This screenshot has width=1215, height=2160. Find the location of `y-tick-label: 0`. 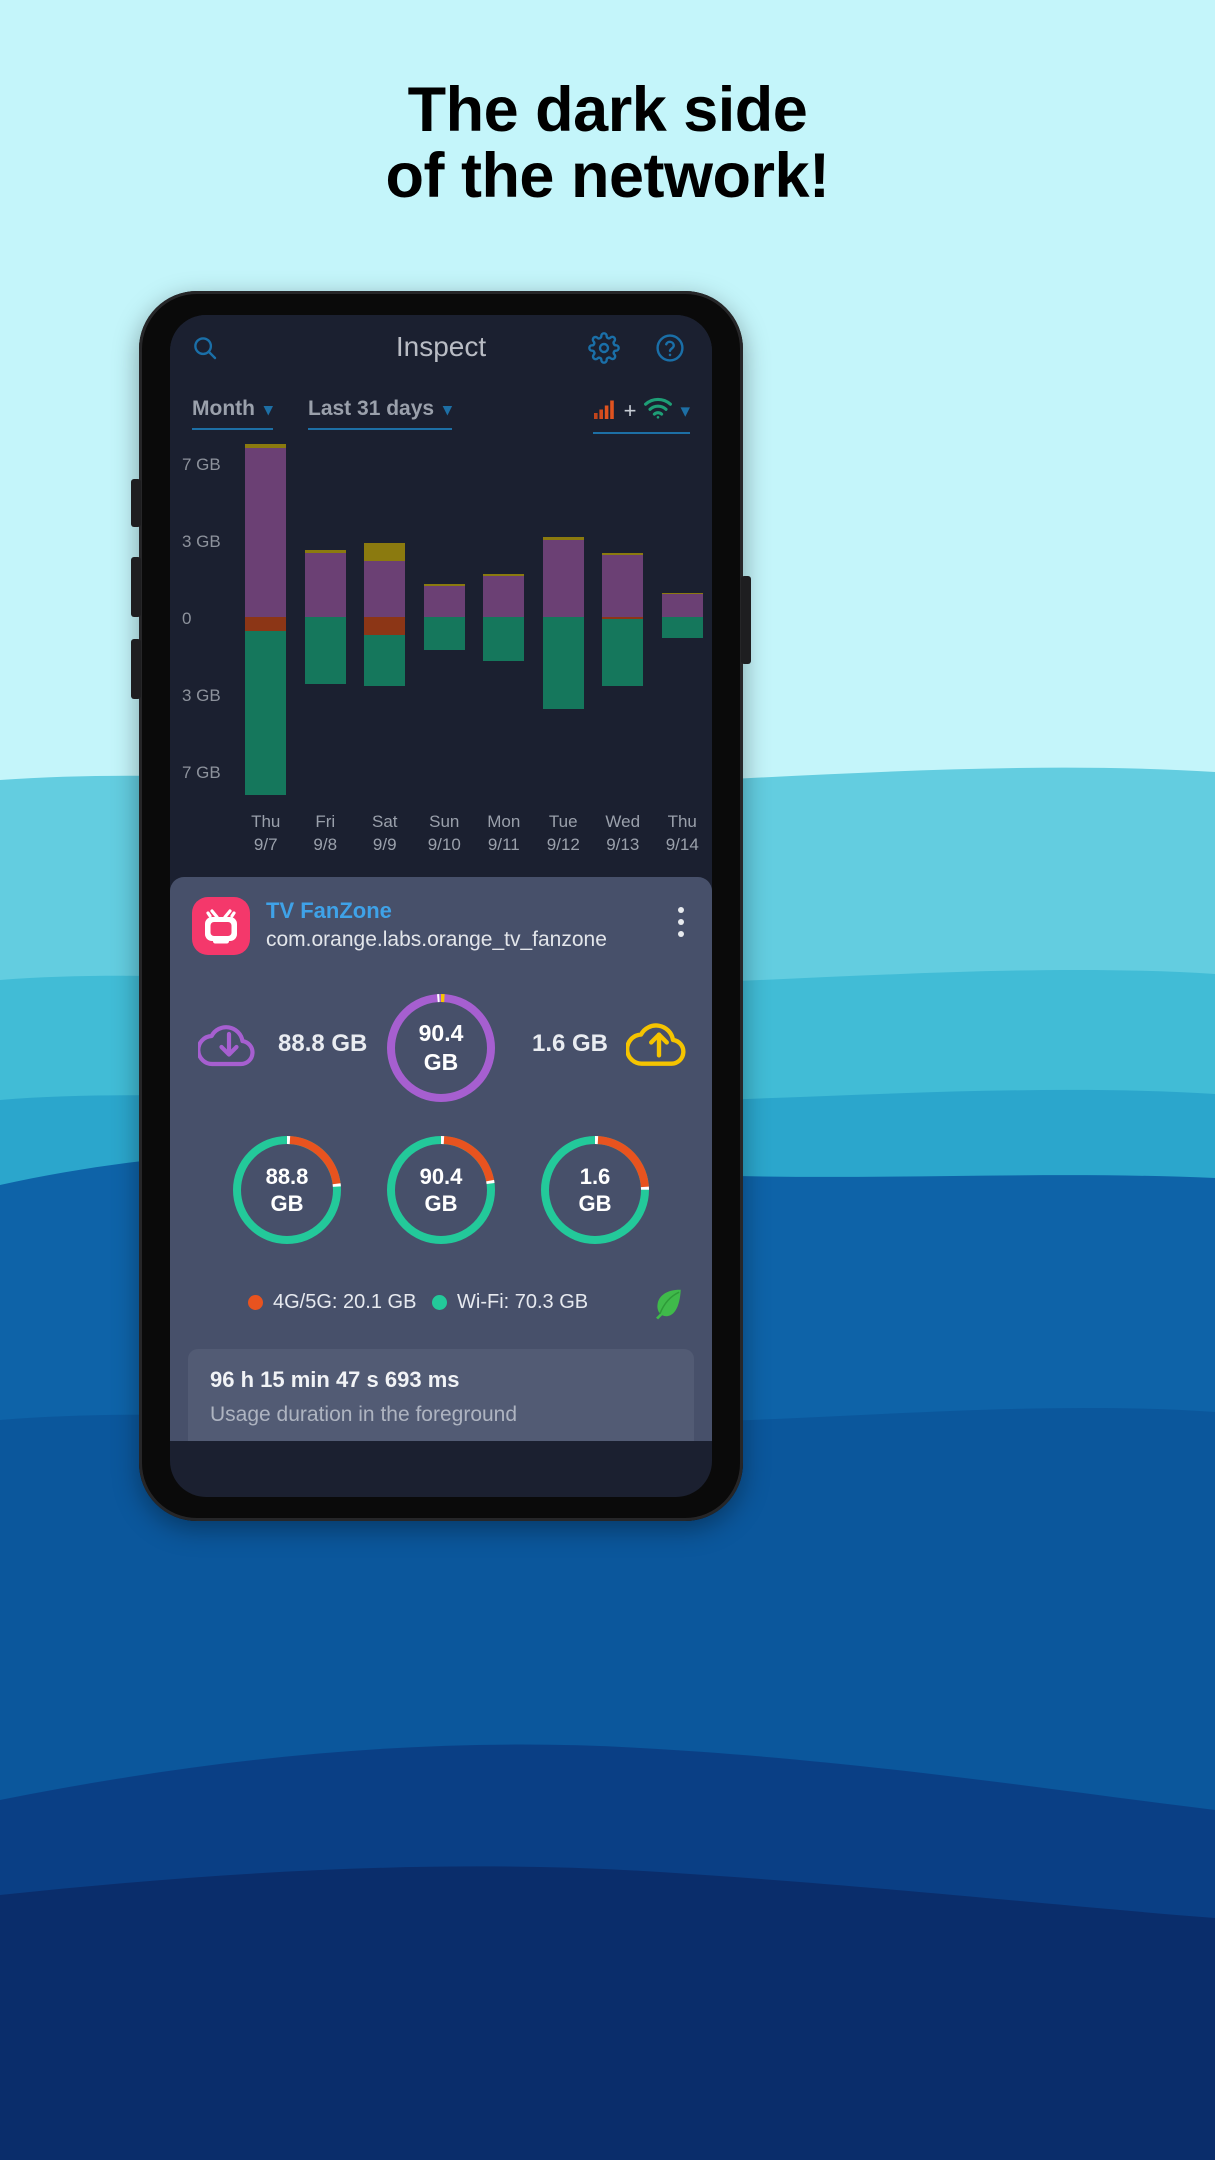

y-tick-label: 0 is located at coordinates (187, 618).